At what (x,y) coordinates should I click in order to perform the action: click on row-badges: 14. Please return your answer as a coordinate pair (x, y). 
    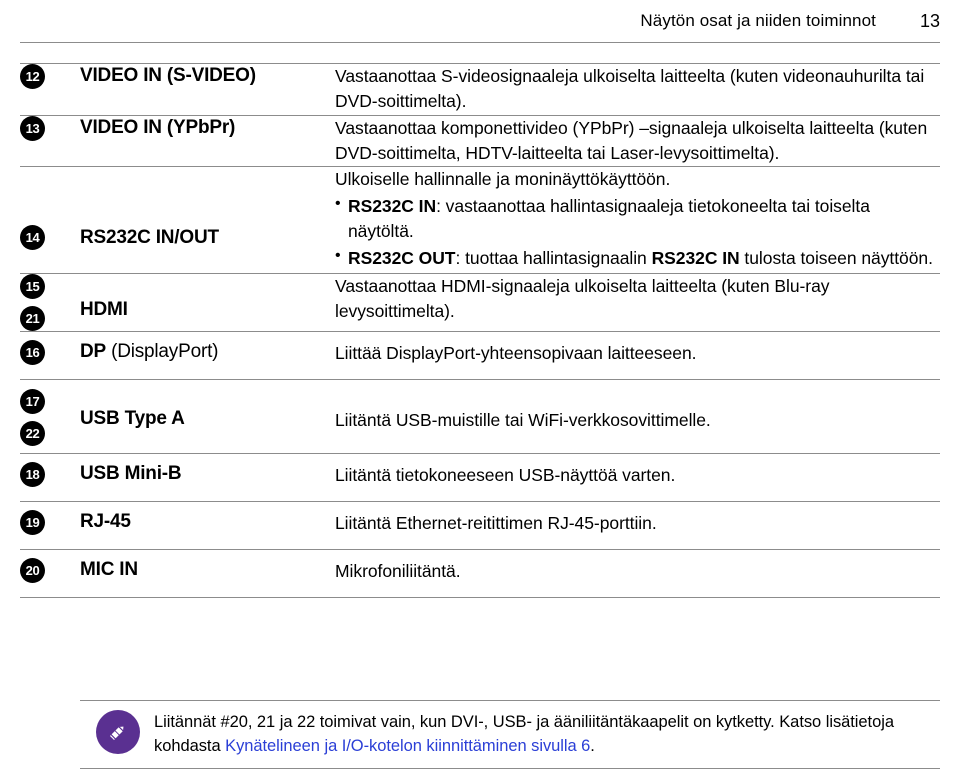
    Looking at the image, I should click on (50, 220).